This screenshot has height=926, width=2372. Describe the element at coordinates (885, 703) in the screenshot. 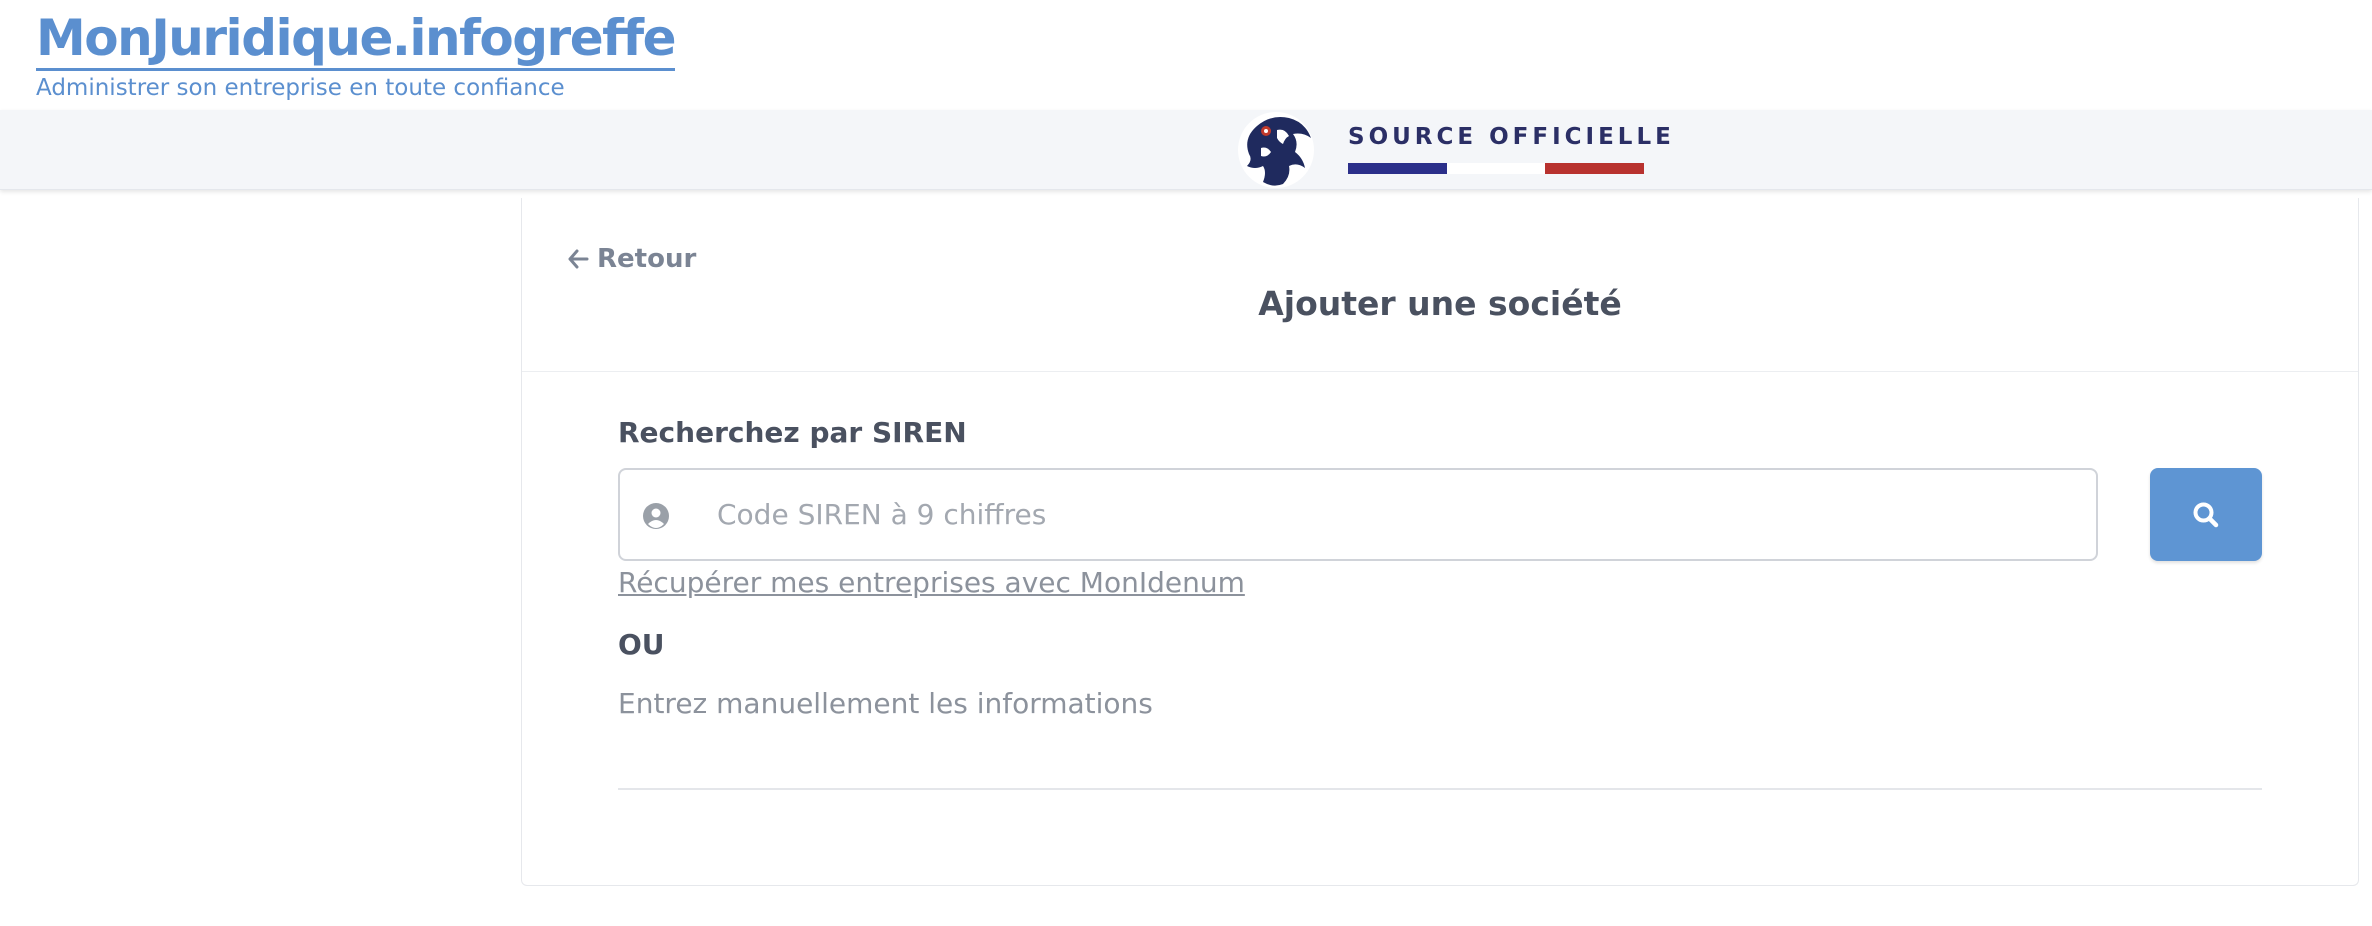

I see `manual-entry-link: Entrez manuellement les informations` at that location.